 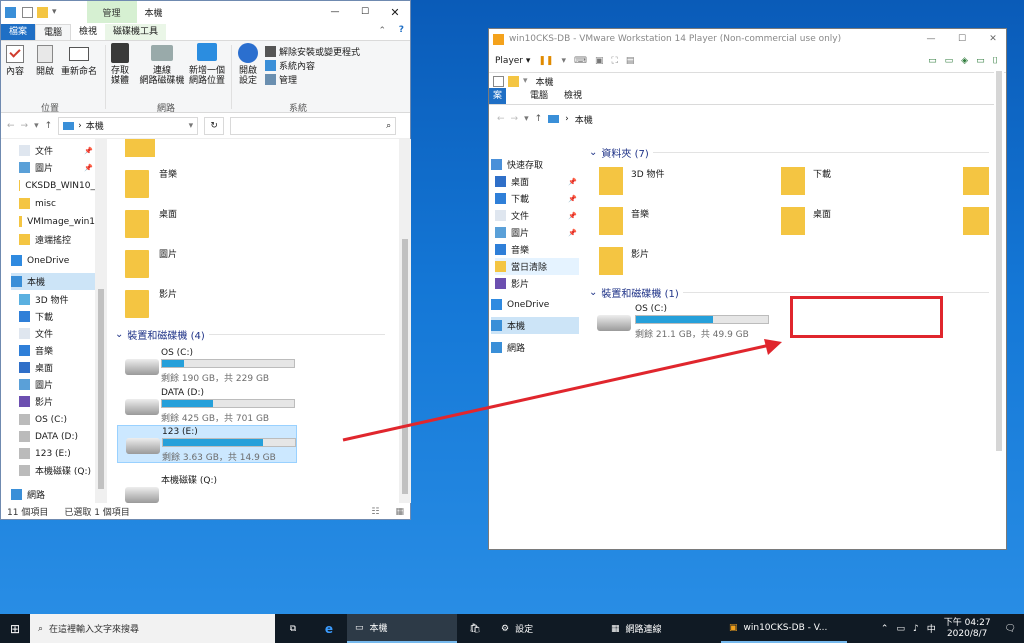 I want to click on clock-time: 下午 04:27, so click(x=967, y=622).